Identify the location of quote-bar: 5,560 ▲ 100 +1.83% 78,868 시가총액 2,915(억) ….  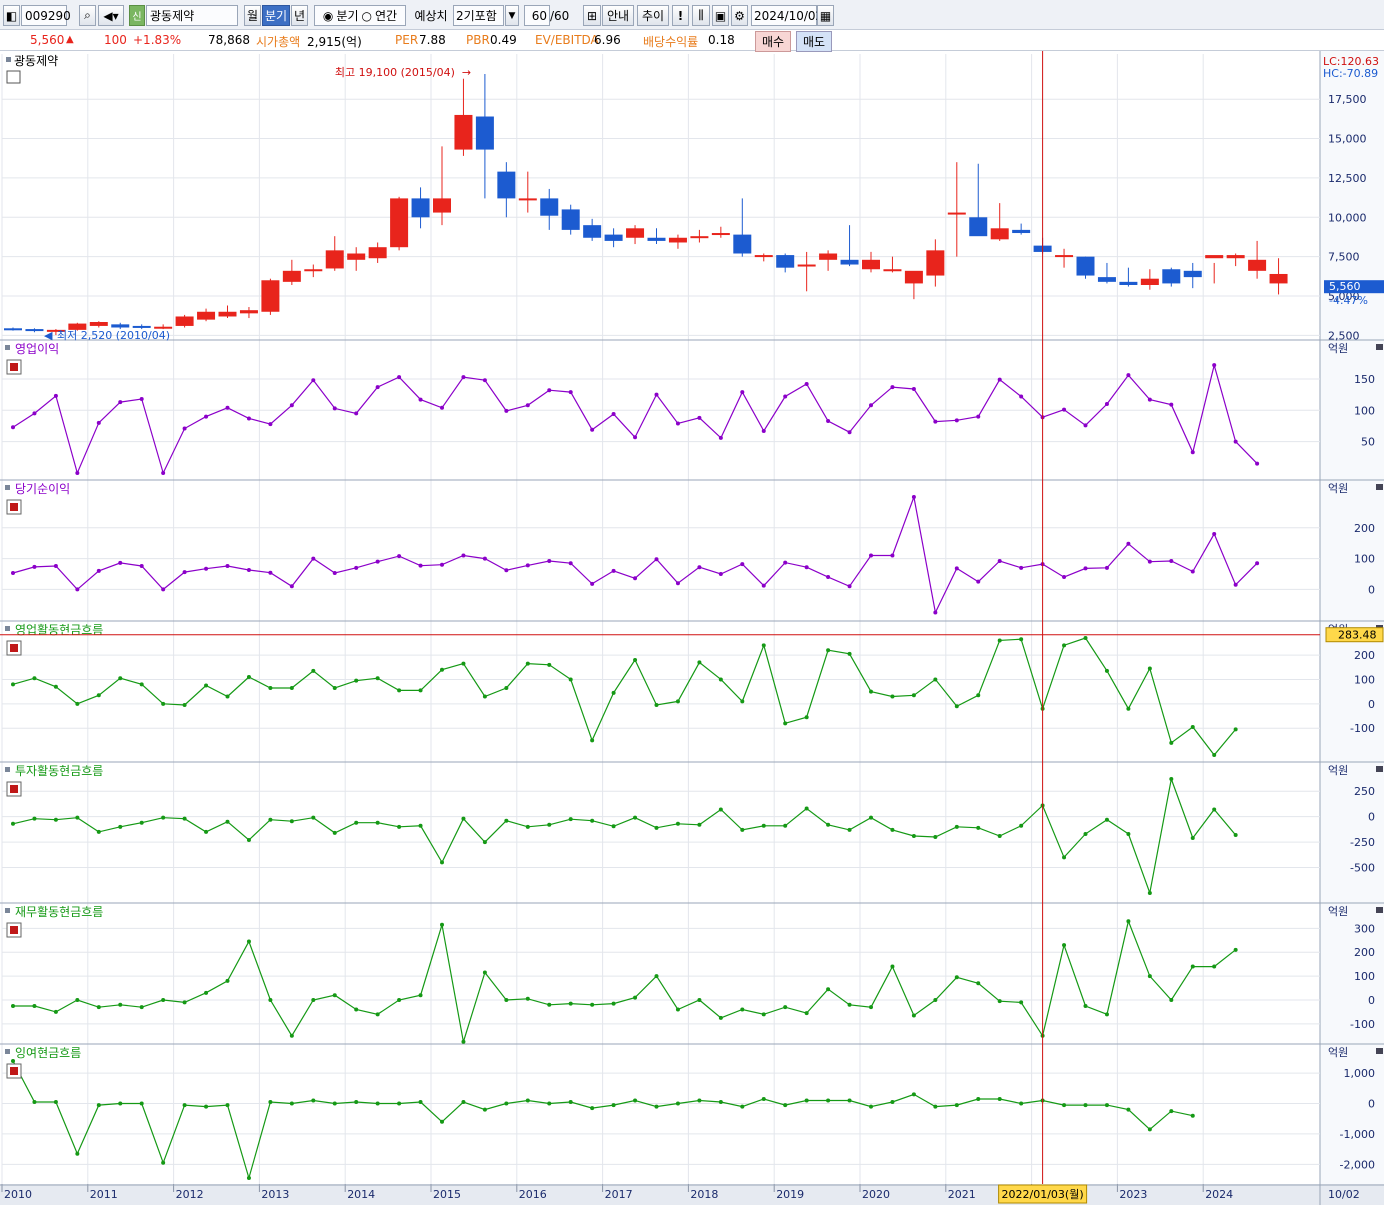
(692, 41).